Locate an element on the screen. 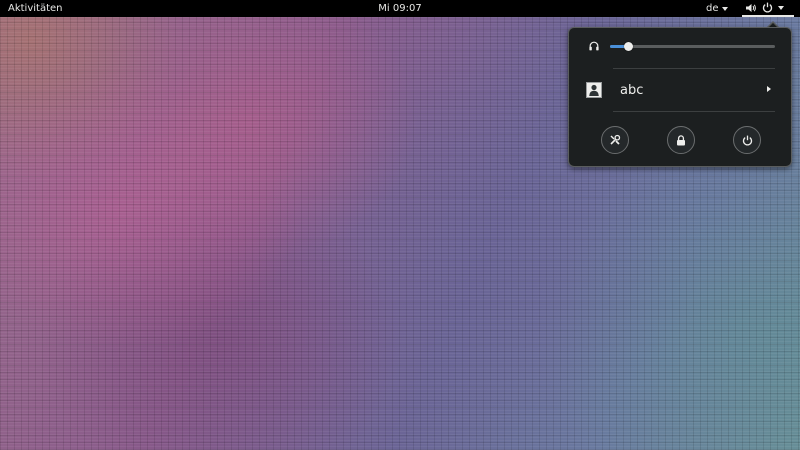  lock-icon is located at coordinates (681, 139).